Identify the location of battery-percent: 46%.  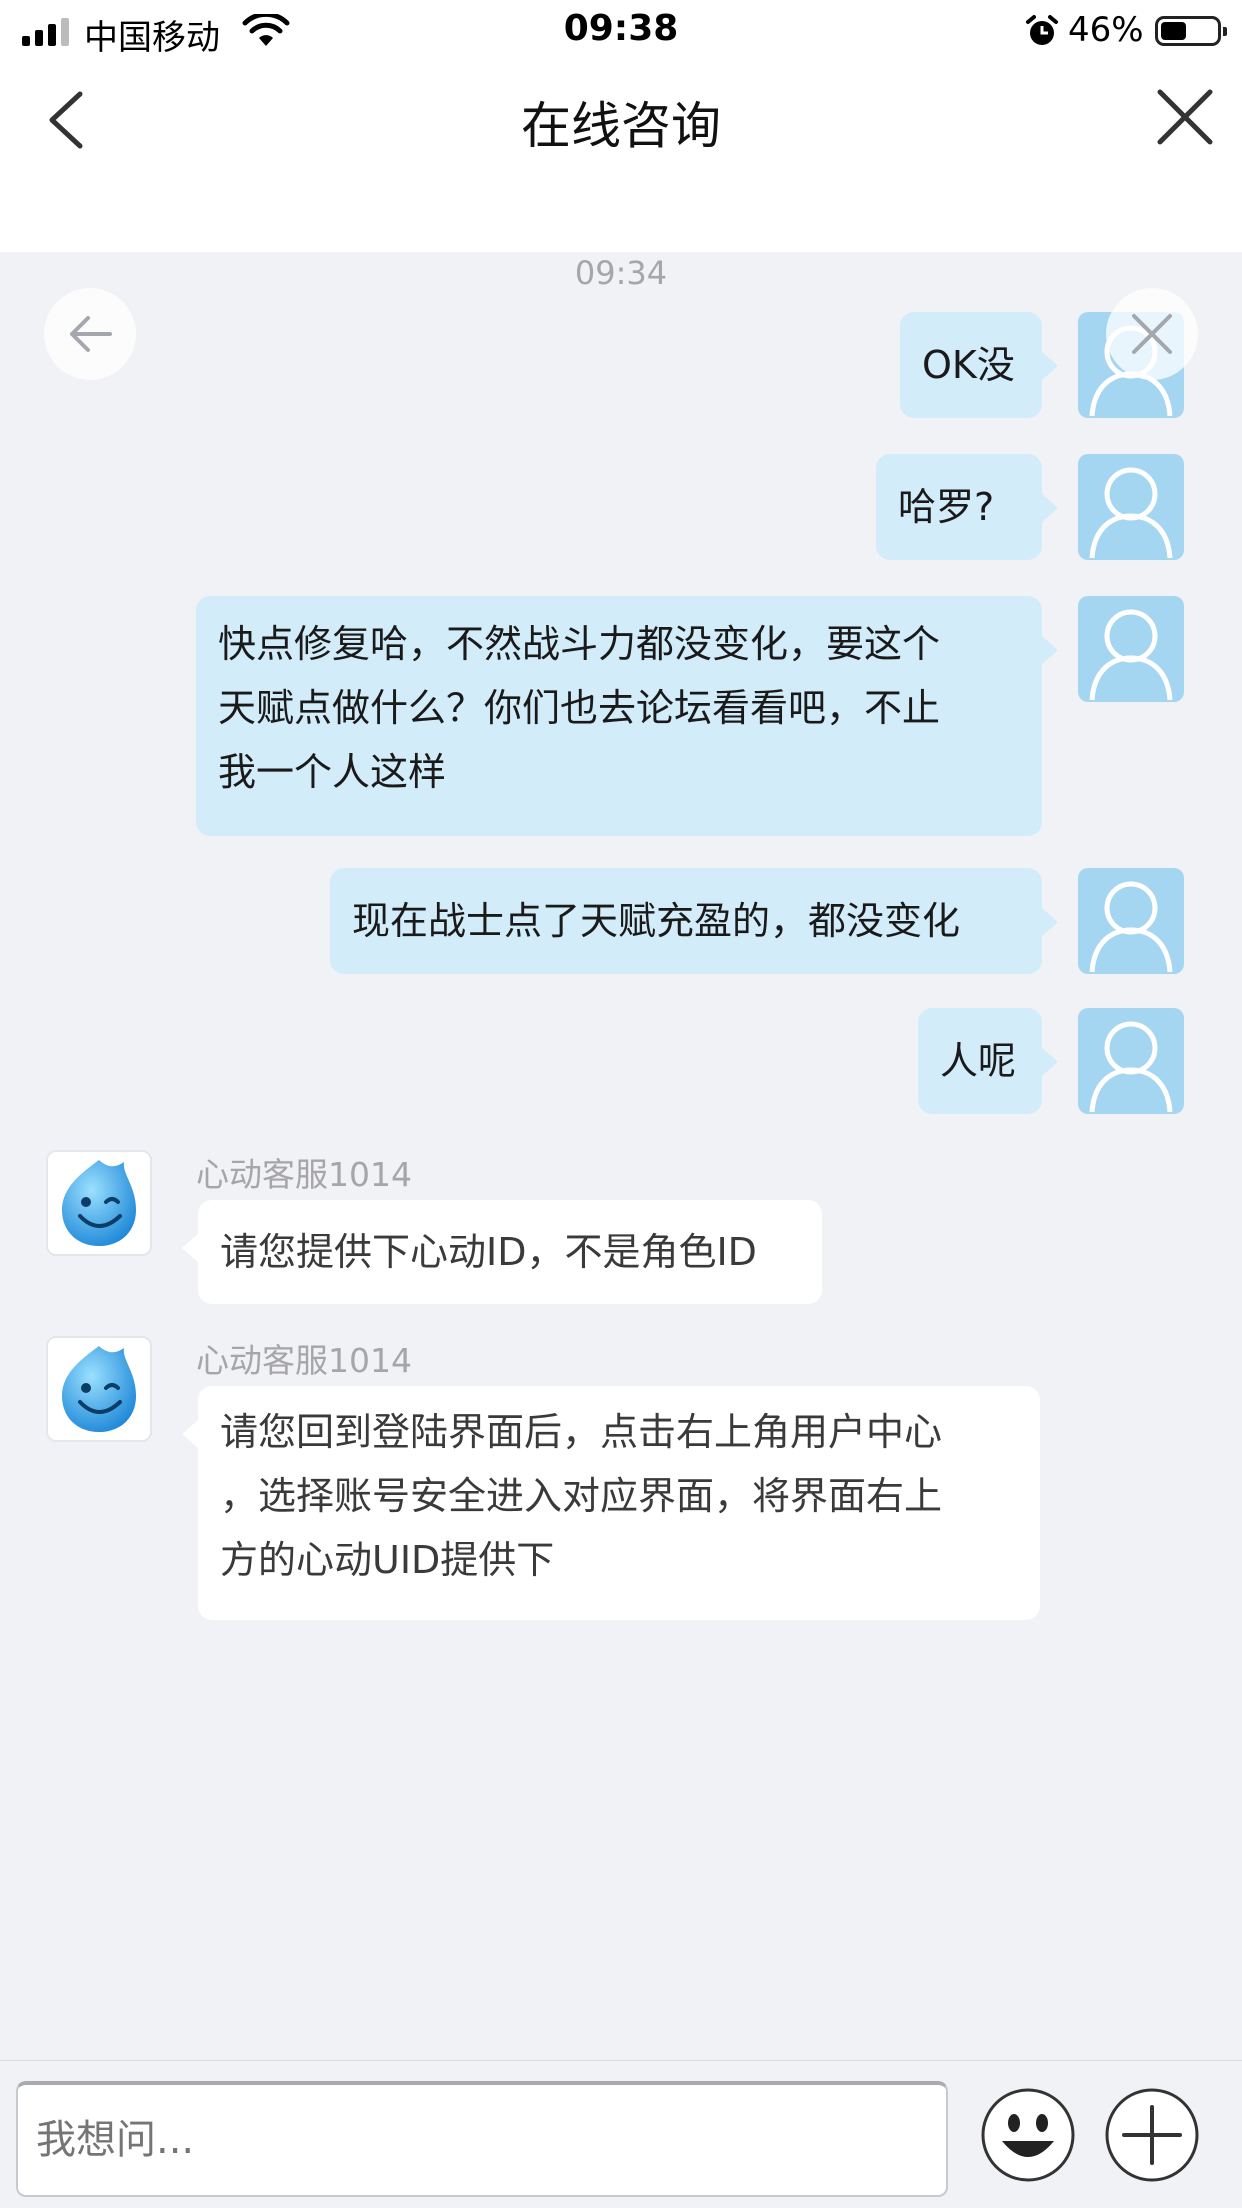
(1106, 30).